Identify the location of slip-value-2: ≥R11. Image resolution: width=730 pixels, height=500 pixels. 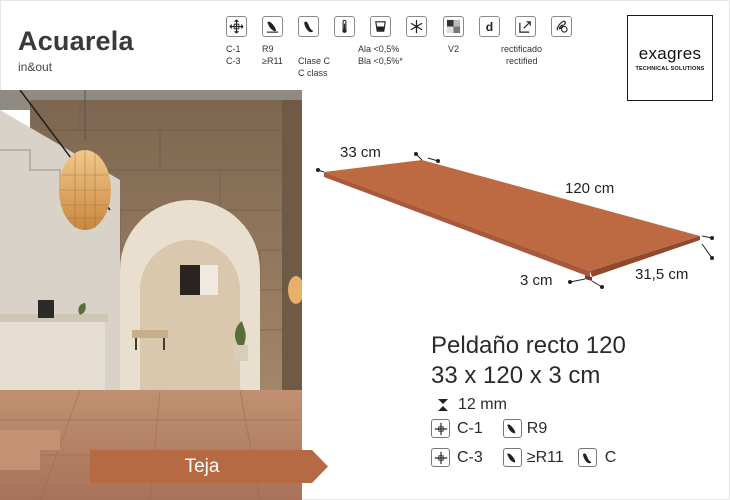
(545, 457).